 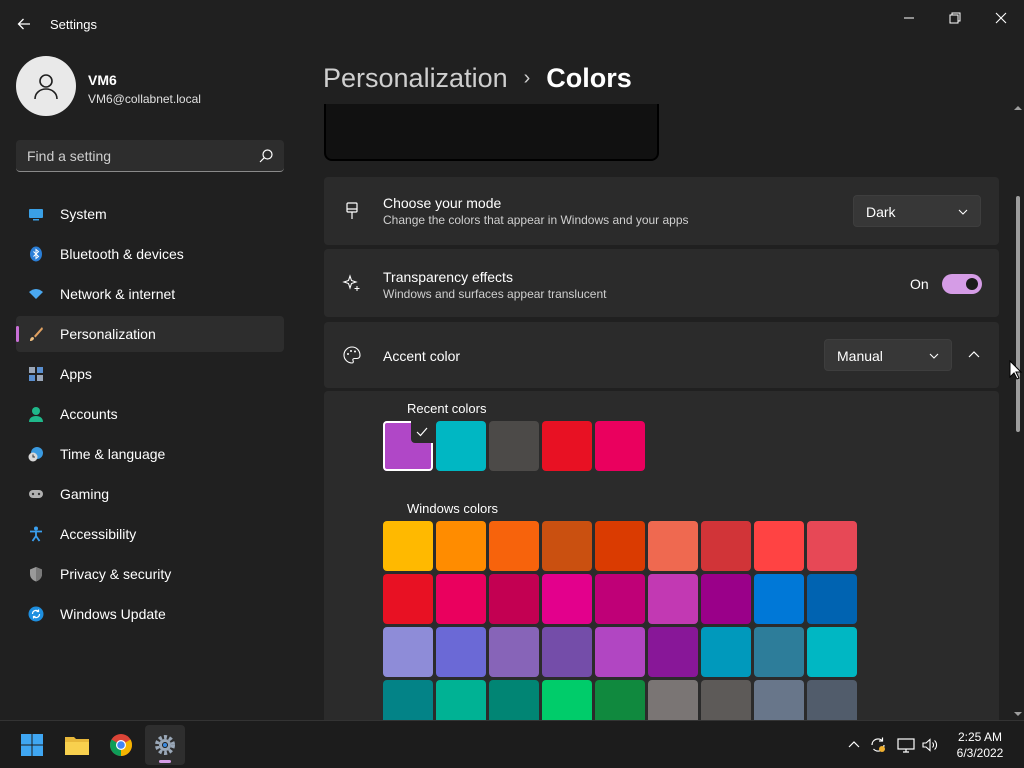 What do you see at coordinates (919, 284) in the screenshot?
I see `transparency-state: On` at bounding box center [919, 284].